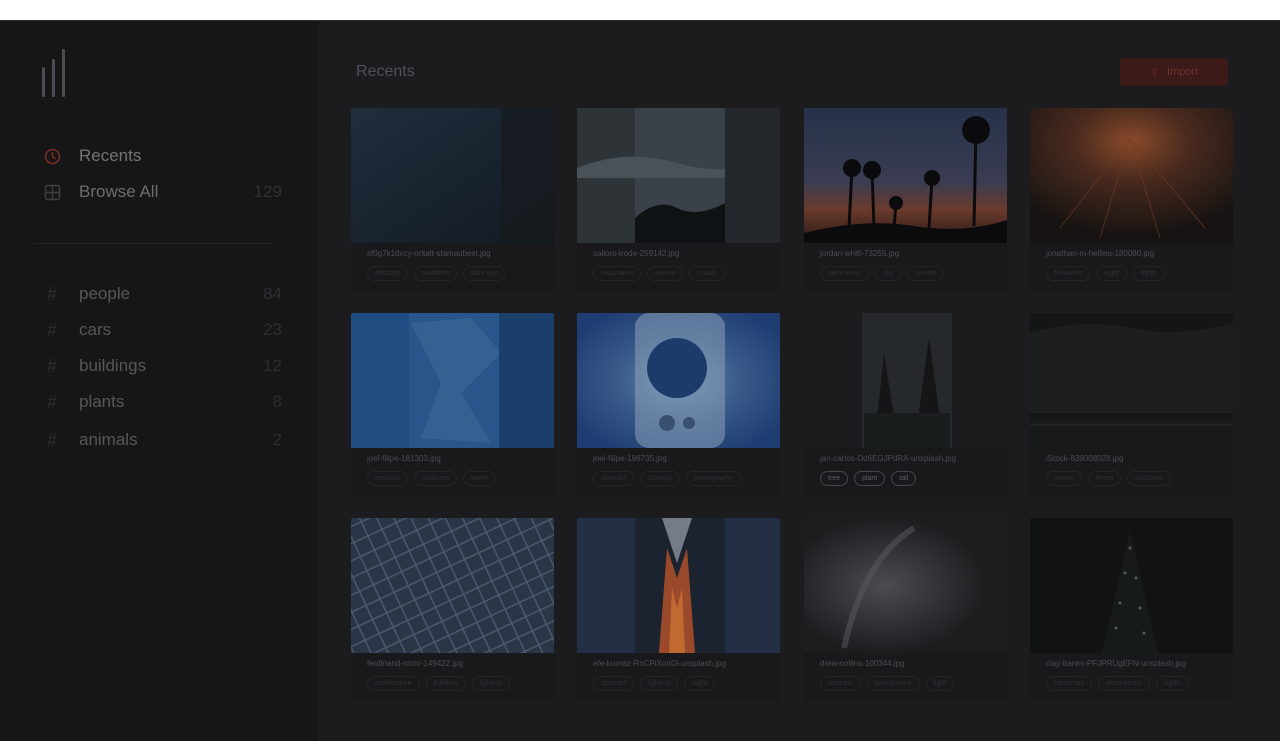  What do you see at coordinates (445, 683) in the screenshot?
I see `image-tag: building` at bounding box center [445, 683].